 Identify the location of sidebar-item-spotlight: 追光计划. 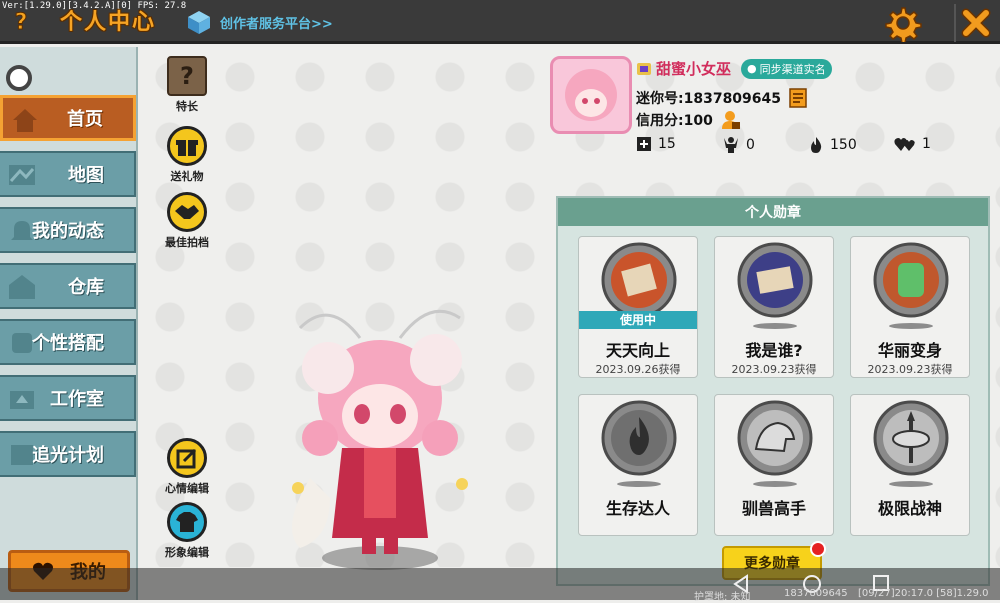
(68, 454).